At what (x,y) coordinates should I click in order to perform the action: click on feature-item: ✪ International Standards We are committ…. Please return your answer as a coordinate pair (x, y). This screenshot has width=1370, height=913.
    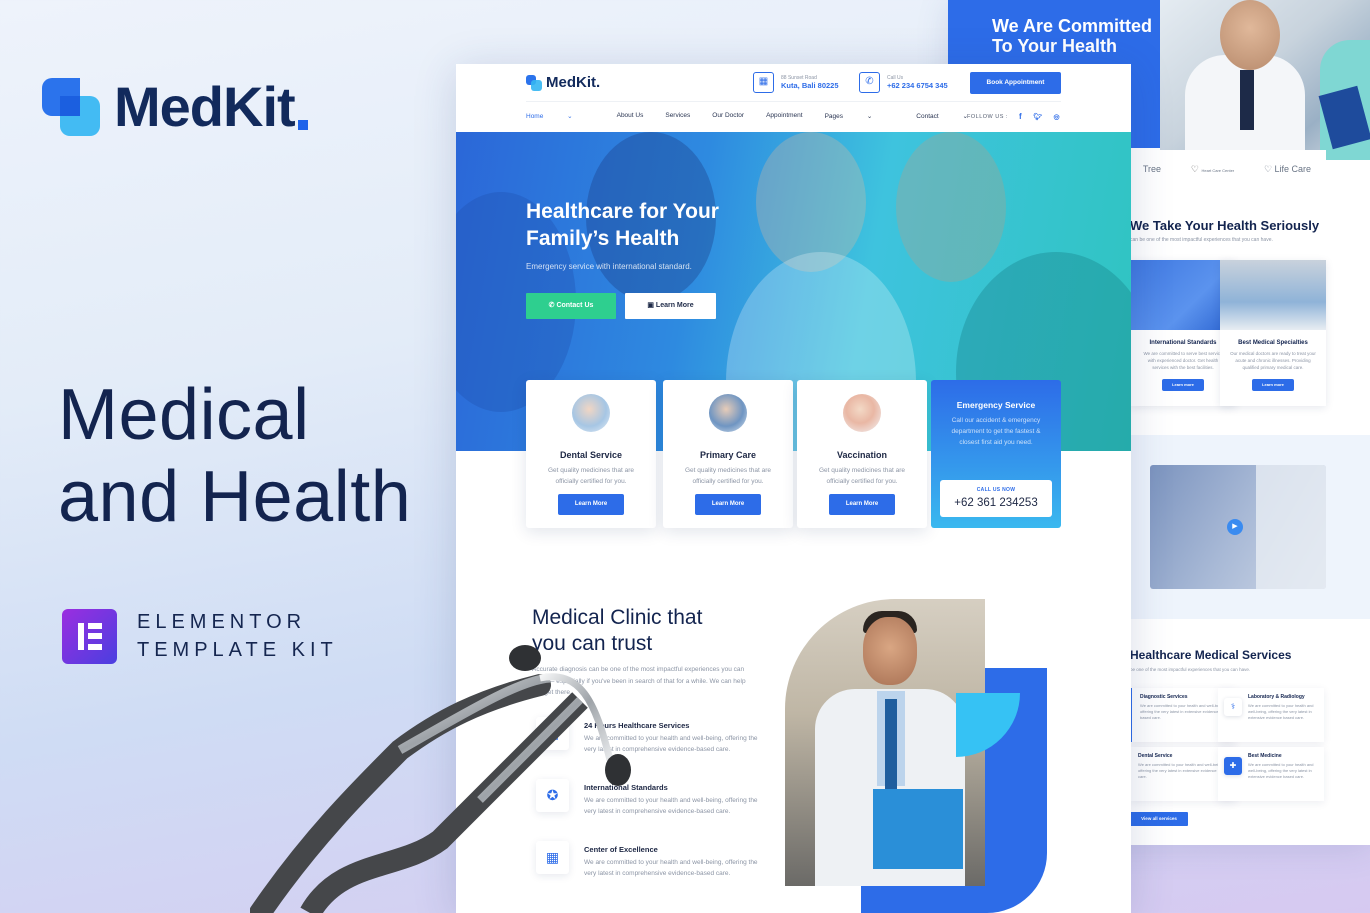
    Looking at the image, I should click on (651, 798).